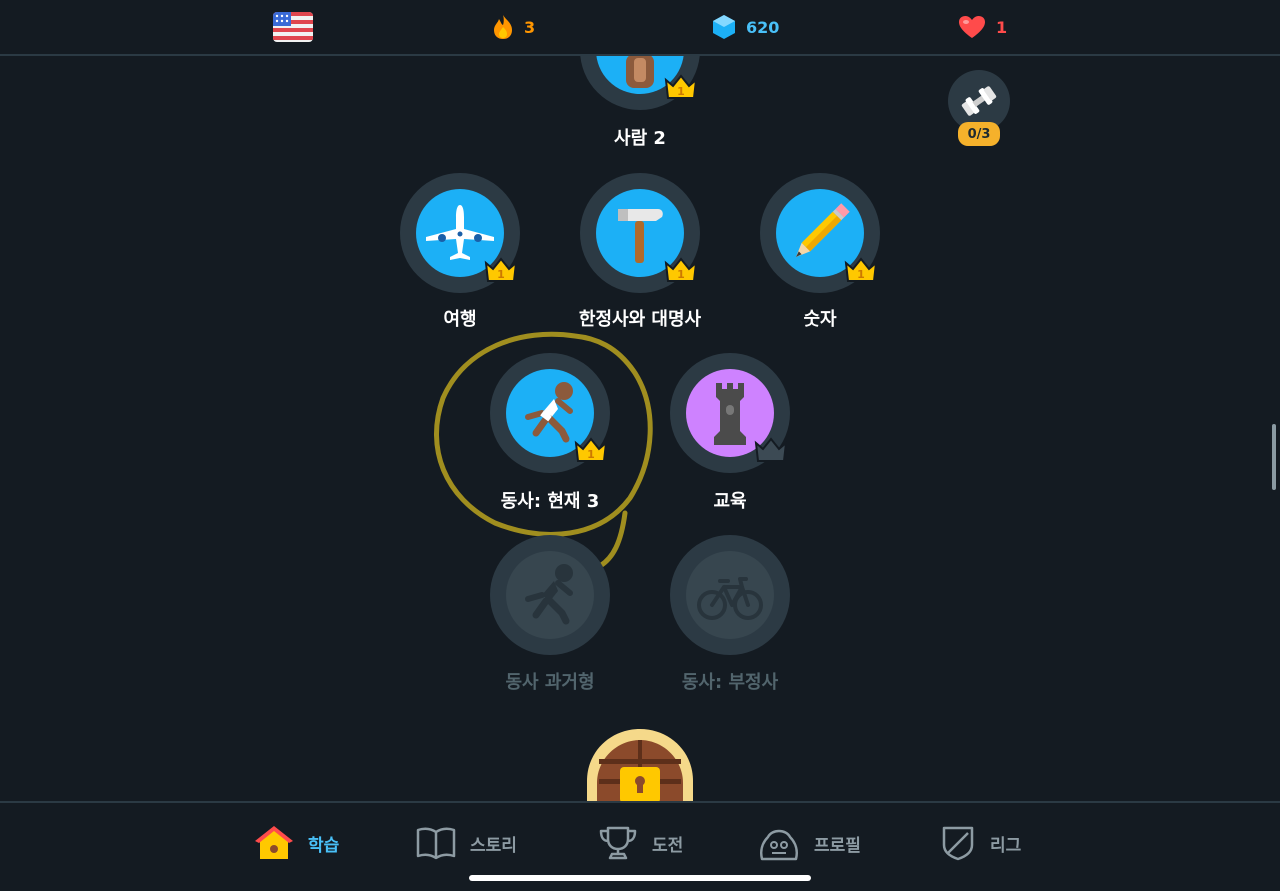 This screenshot has height=891, width=1280. Describe the element at coordinates (293, 27) in the screenshot. I see `us-flag-icon` at that location.